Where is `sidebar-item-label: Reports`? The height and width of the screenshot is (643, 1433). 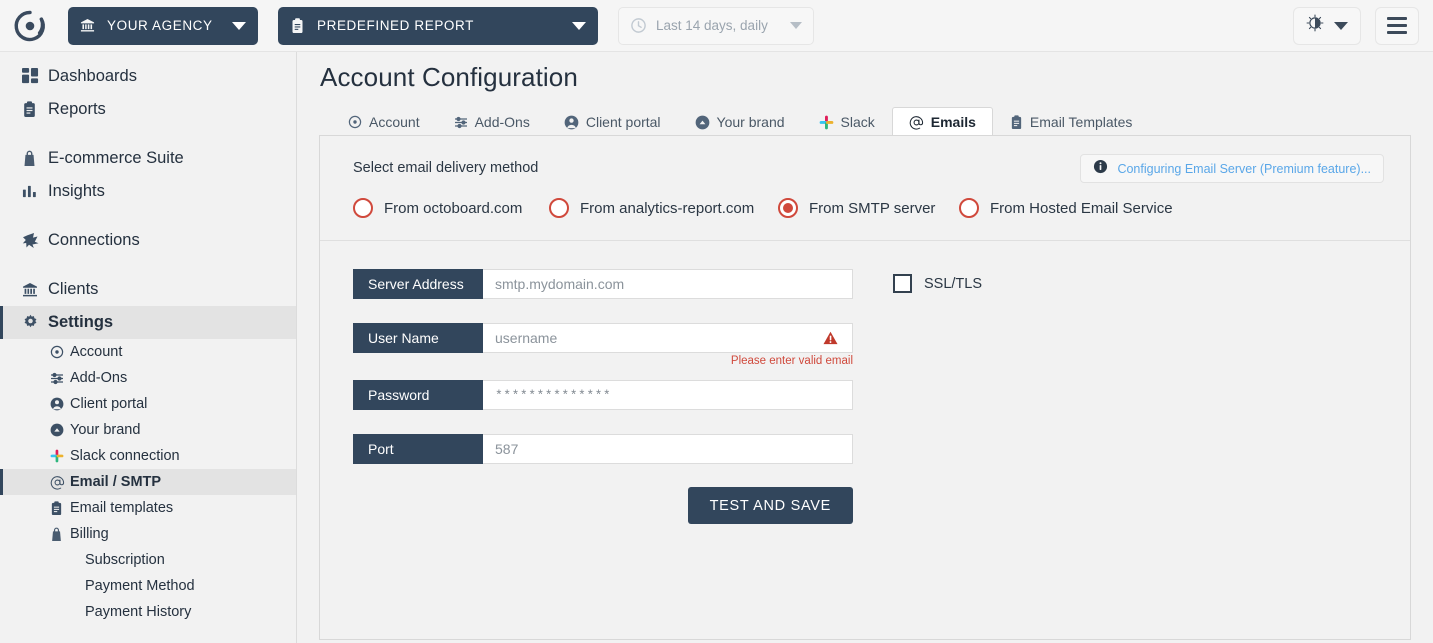
sidebar-item-label: Reports is located at coordinates (77, 109).